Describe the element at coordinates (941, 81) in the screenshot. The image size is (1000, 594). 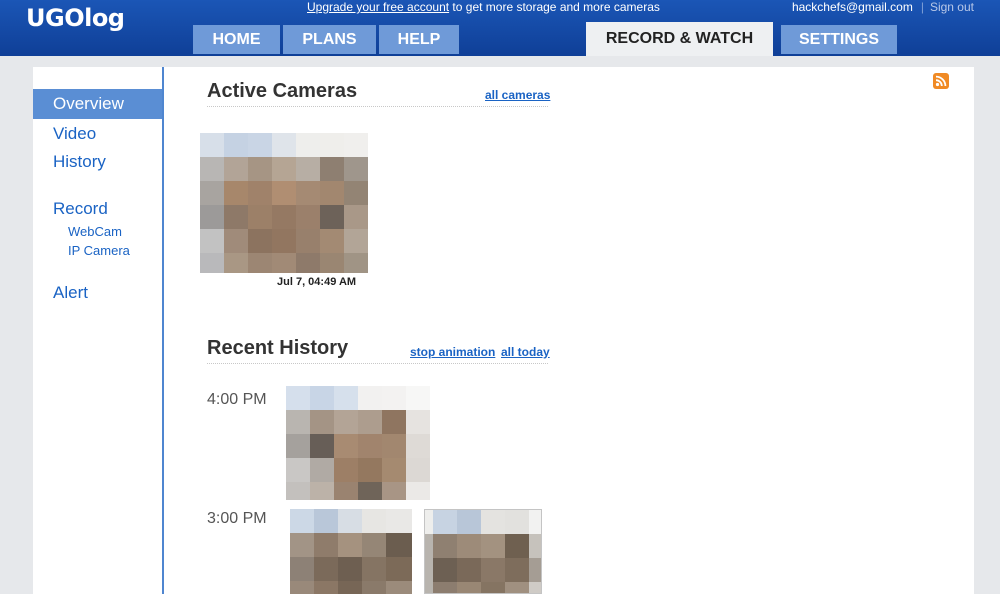
I see `rss-feed-icon` at that location.